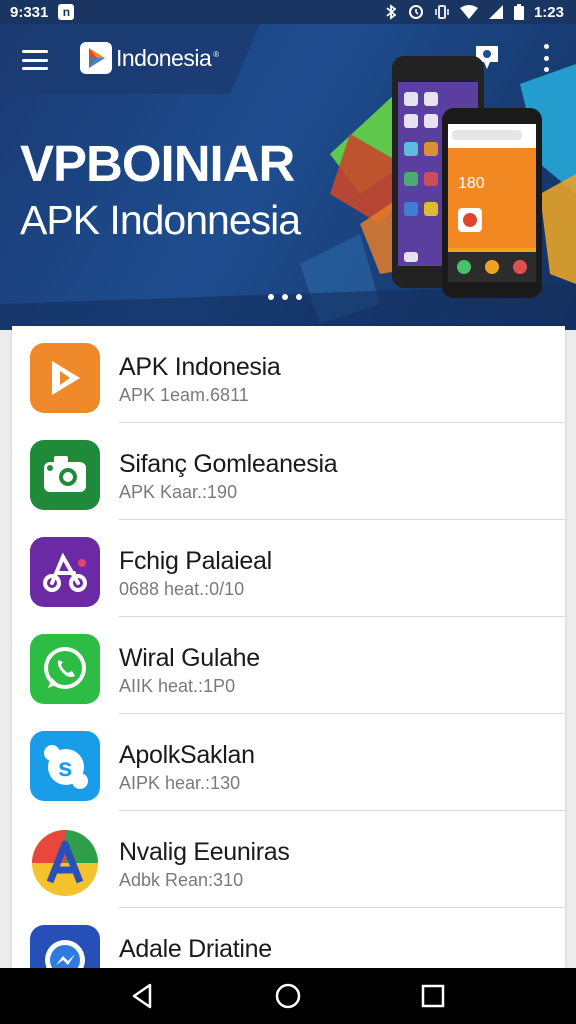 This screenshot has width=576, height=1024. What do you see at coordinates (164, 57) in the screenshot?
I see `logo-text: Indonesia` at bounding box center [164, 57].